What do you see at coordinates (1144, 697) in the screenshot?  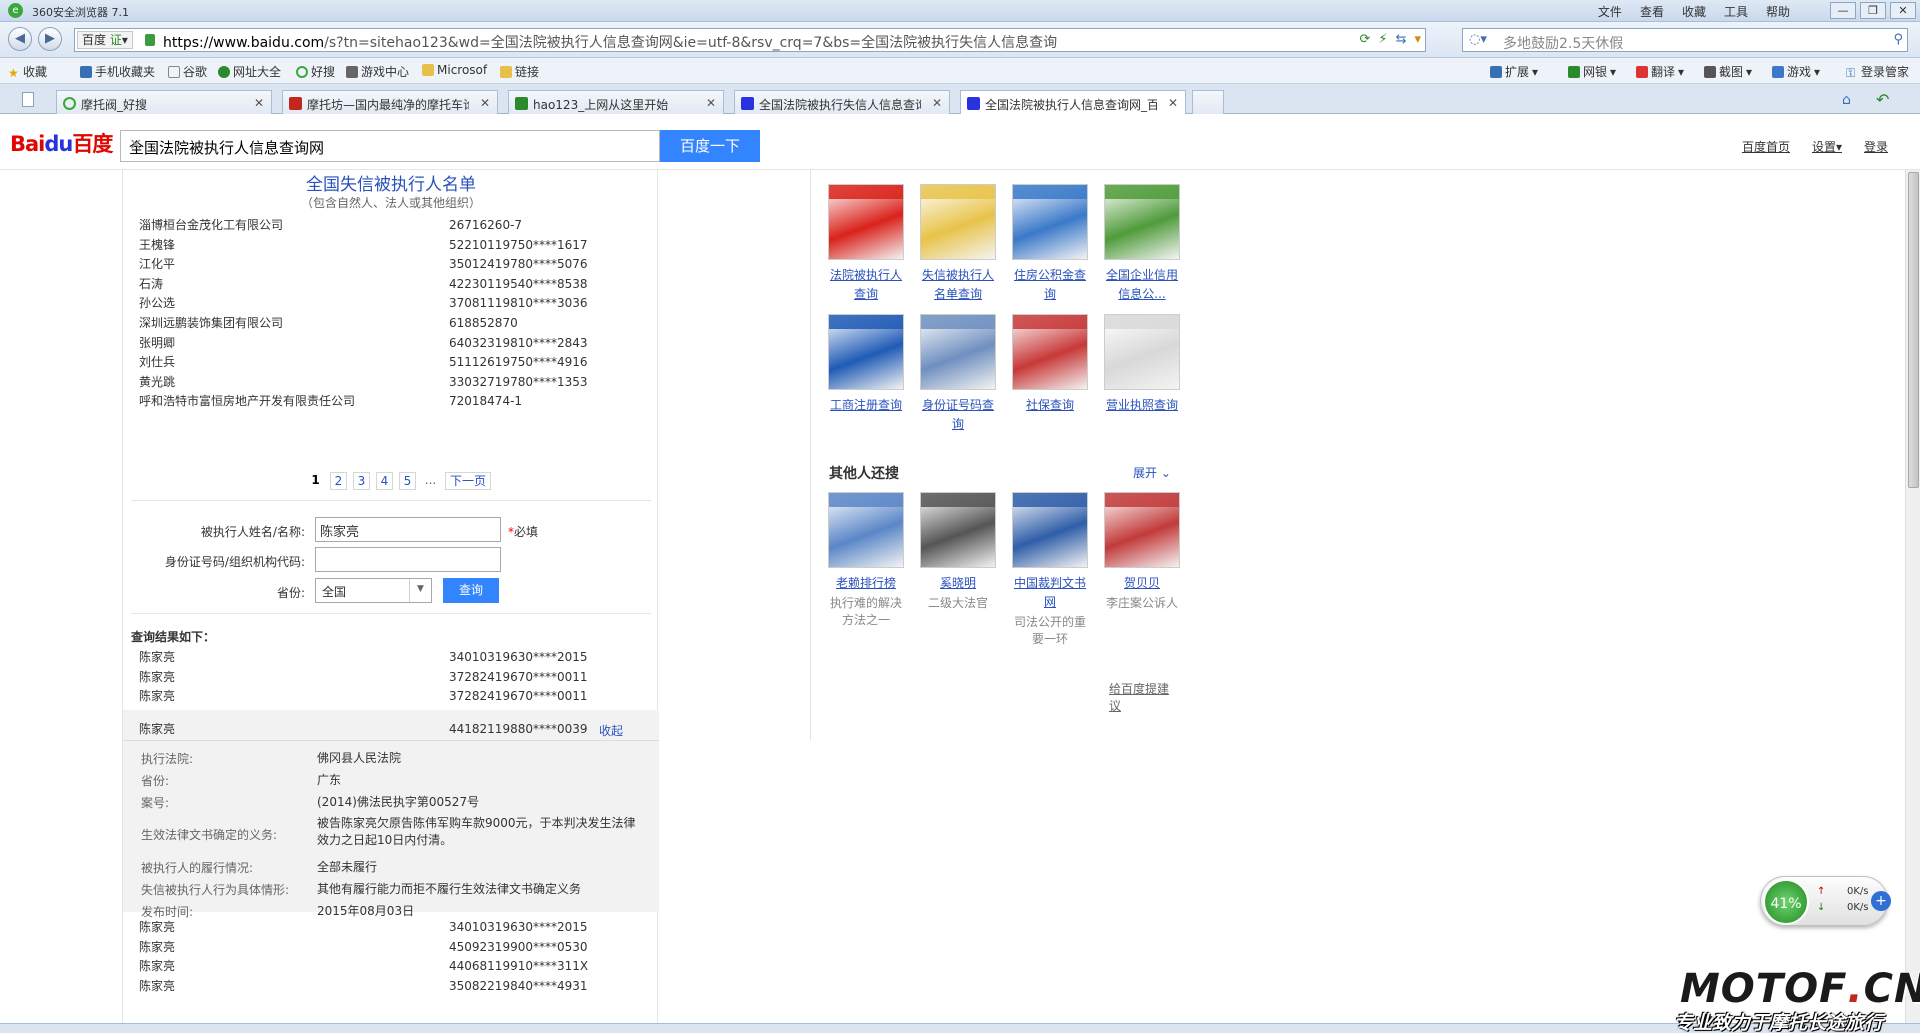 I see `feedback-link: 给百度提建议` at bounding box center [1144, 697].